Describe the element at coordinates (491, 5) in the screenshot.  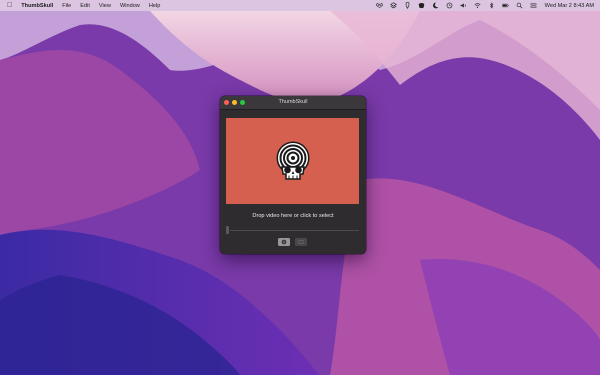
I see `bluetooth-icon` at that location.